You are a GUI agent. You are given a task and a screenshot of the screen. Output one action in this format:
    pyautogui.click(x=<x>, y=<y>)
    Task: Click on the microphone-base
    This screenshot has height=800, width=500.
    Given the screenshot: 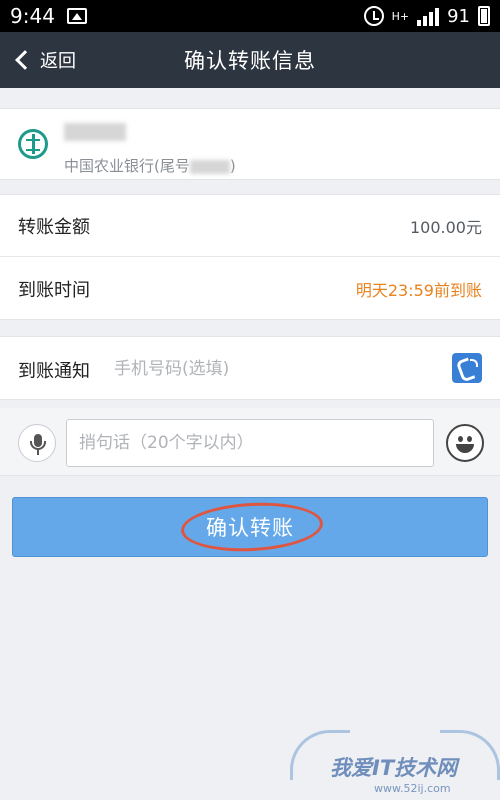 What is the action you would take?
    pyautogui.click(x=38, y=452)
    